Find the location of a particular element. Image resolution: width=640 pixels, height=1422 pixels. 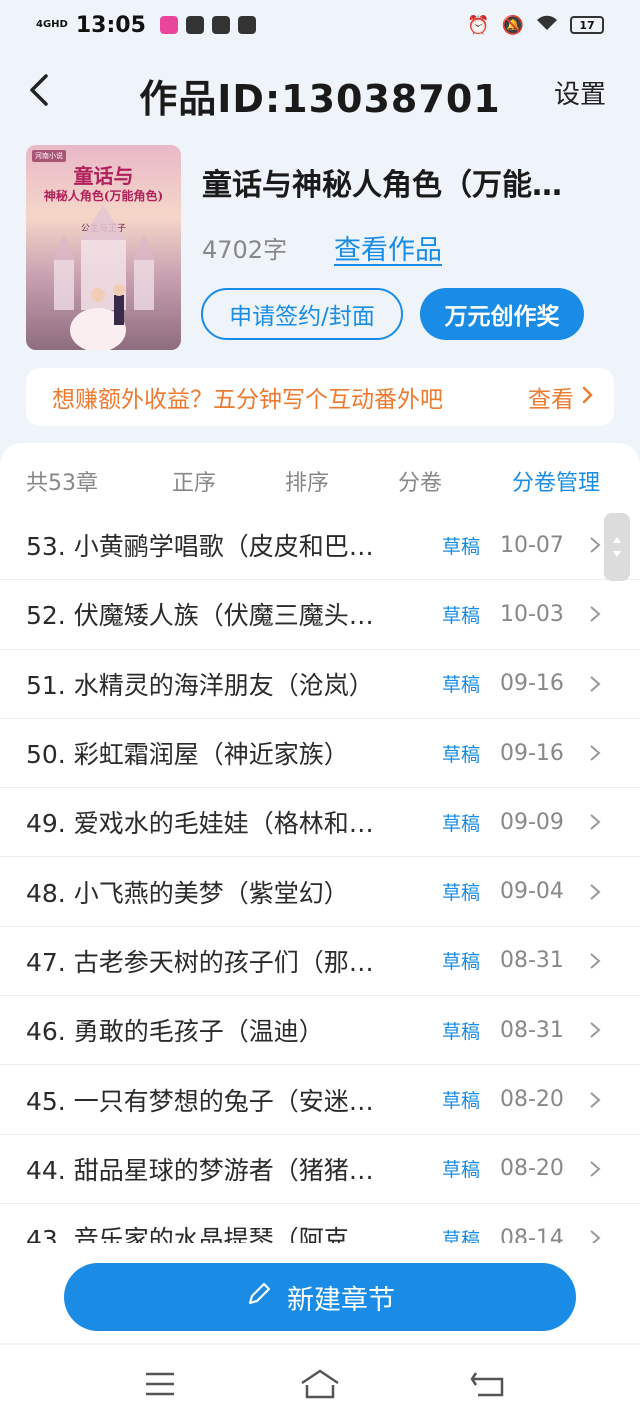

settings-button: 设置 is located at coordinates (580, 92).